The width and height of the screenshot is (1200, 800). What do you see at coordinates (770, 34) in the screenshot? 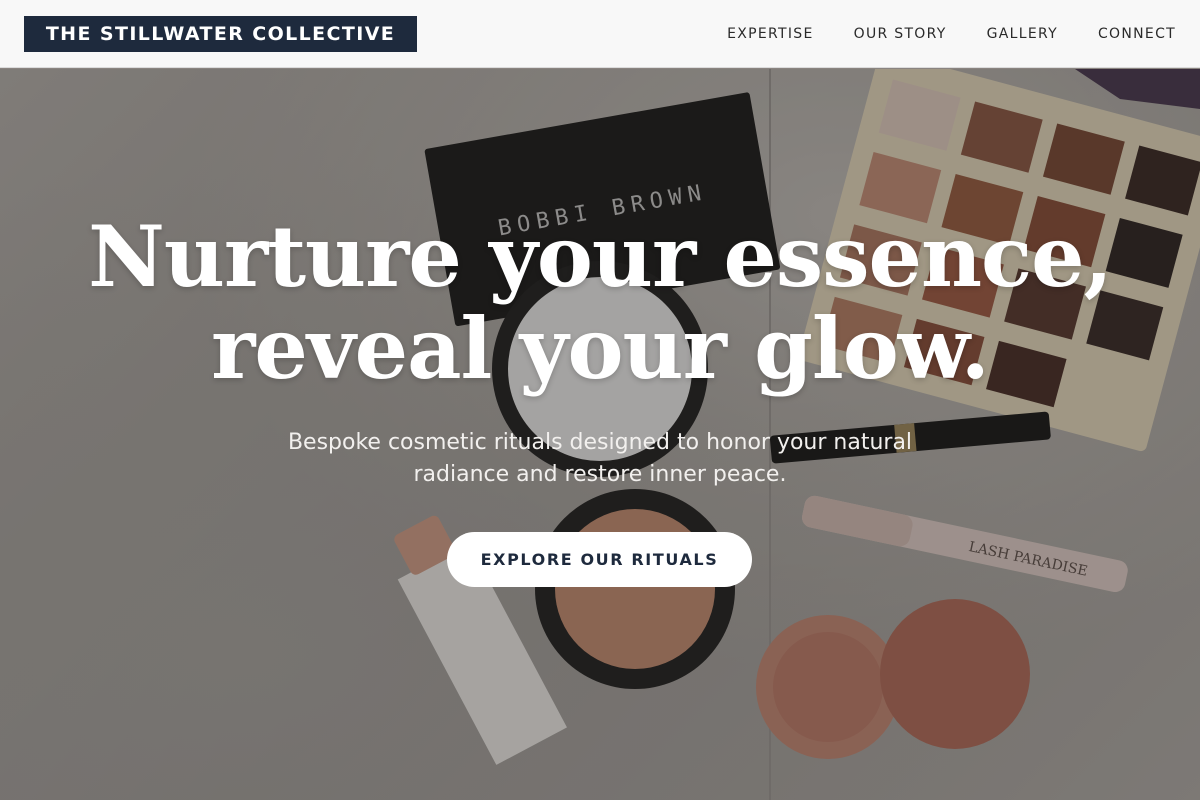
I see `nav-link-expertise: EXPERTISE` at bounding box center [770, 34].